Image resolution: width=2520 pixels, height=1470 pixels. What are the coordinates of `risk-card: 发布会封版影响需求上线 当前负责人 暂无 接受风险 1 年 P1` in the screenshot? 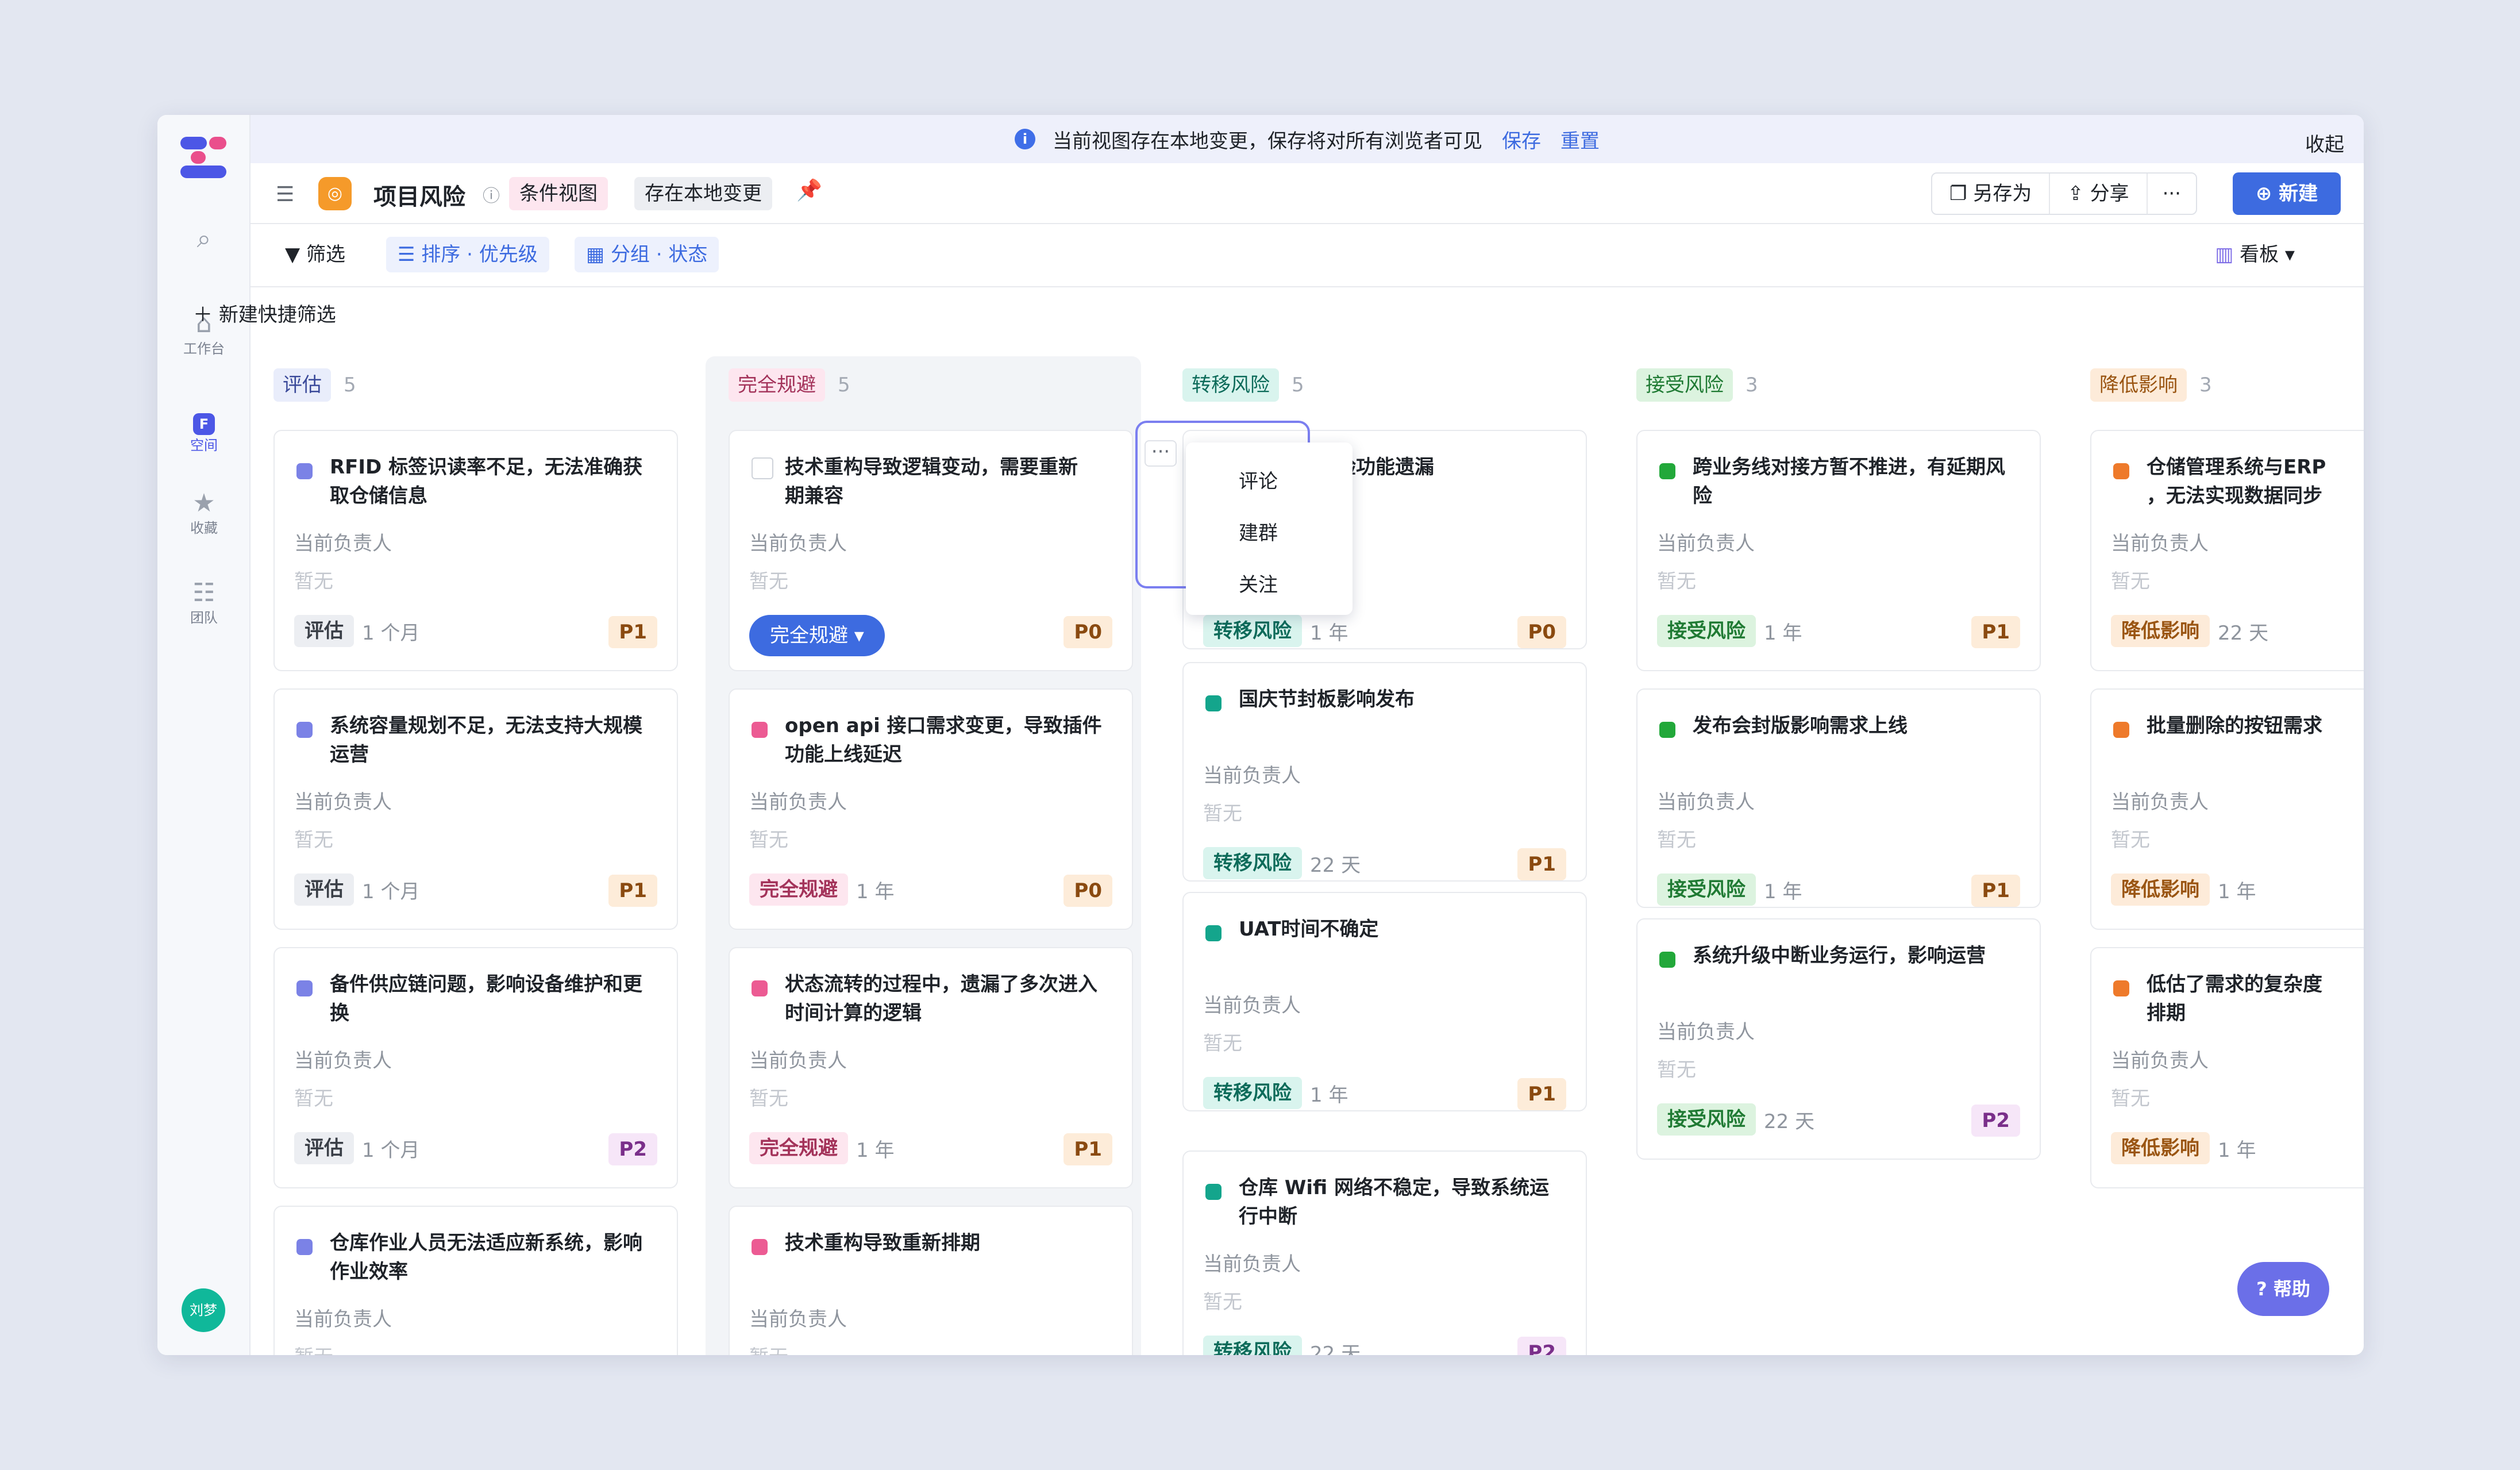 It's located at (1839, 798).